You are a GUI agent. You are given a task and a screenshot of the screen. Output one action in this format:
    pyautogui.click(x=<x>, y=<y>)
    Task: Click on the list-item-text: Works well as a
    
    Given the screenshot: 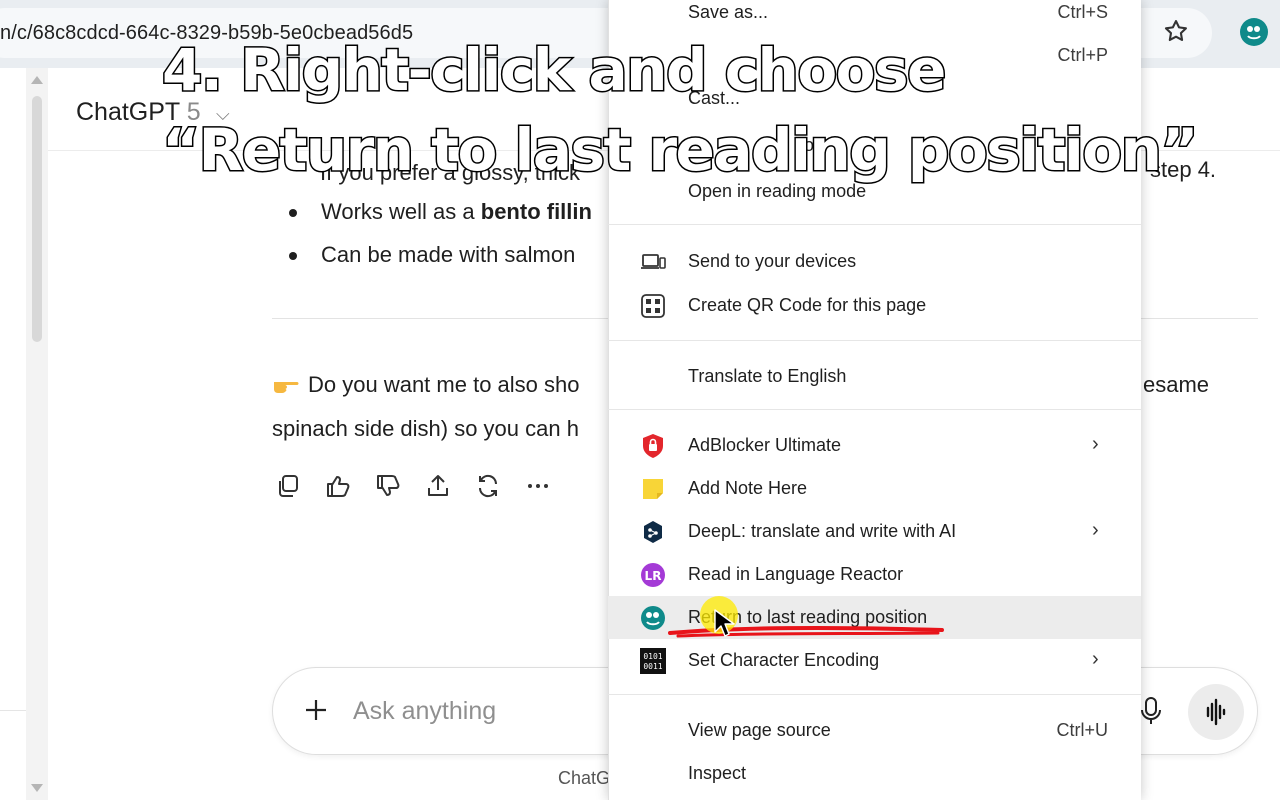 What is the action you would take?
    pyautogui.click(x=401, y=211)
    